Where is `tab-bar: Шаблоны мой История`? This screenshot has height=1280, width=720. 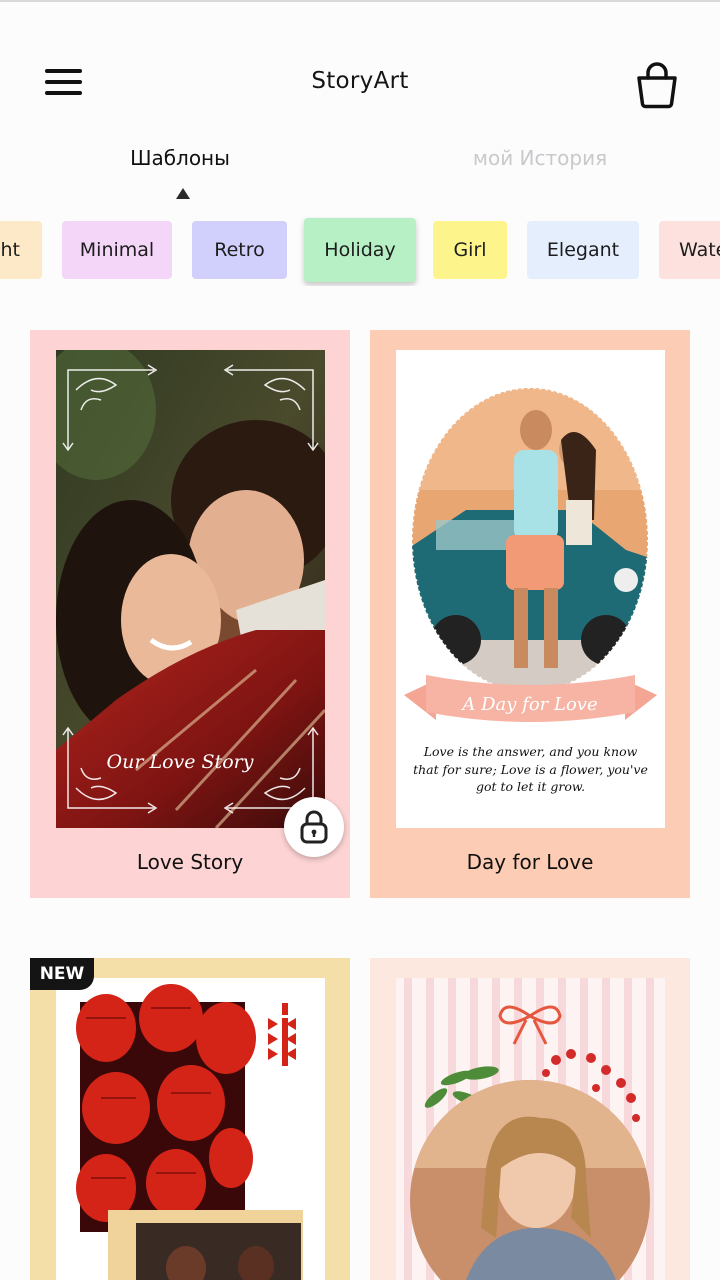
tab-bar: Шаблоны мой История is located at coordinates (360, 170).